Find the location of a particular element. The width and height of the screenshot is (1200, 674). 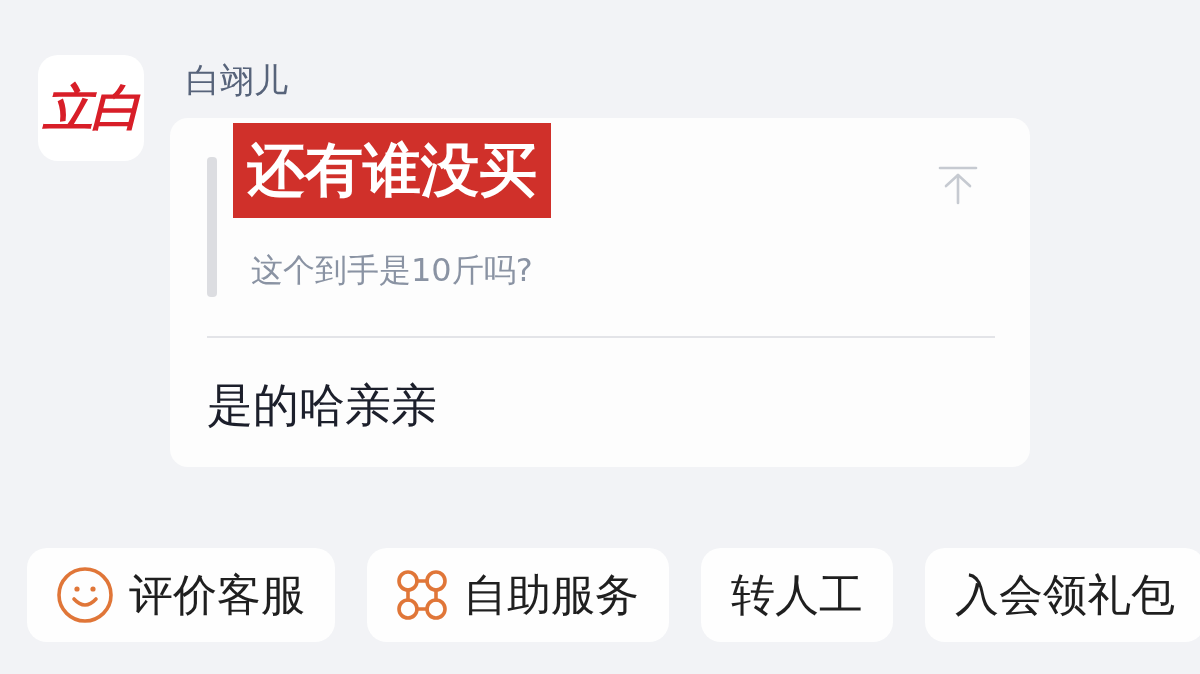

quick-action-button: 评价客服 is located at coordinates (181, 595).